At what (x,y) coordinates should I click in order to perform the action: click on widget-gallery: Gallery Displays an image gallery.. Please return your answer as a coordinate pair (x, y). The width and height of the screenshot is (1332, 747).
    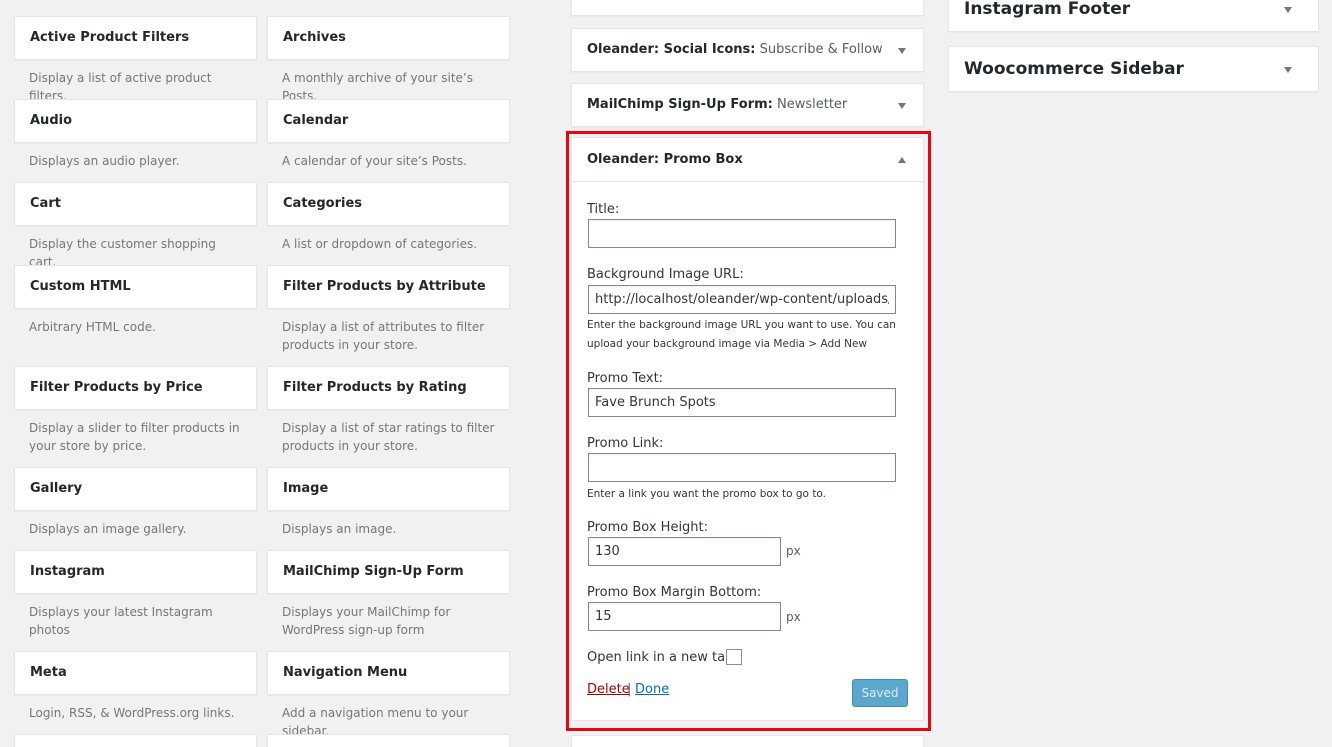
    Looking at the image, I should click on (135, 502).